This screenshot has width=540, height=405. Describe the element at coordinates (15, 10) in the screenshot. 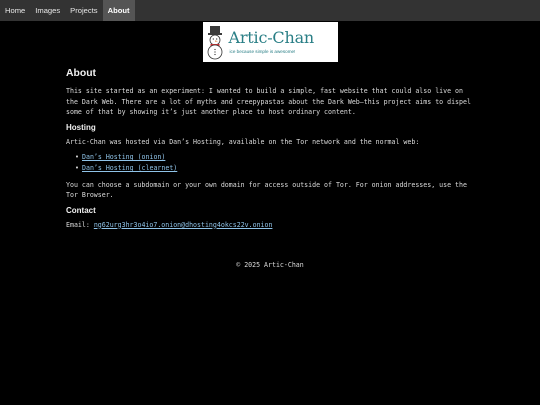

I see `nav-home: Home` at that location.